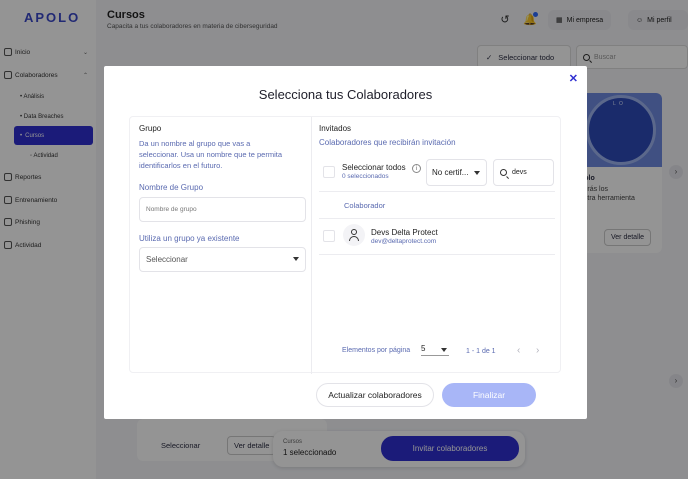  Describe the element at coordinates (404, 232) in the screenshot. I see `collaborator-name: Devs Delta Protect` at that location.